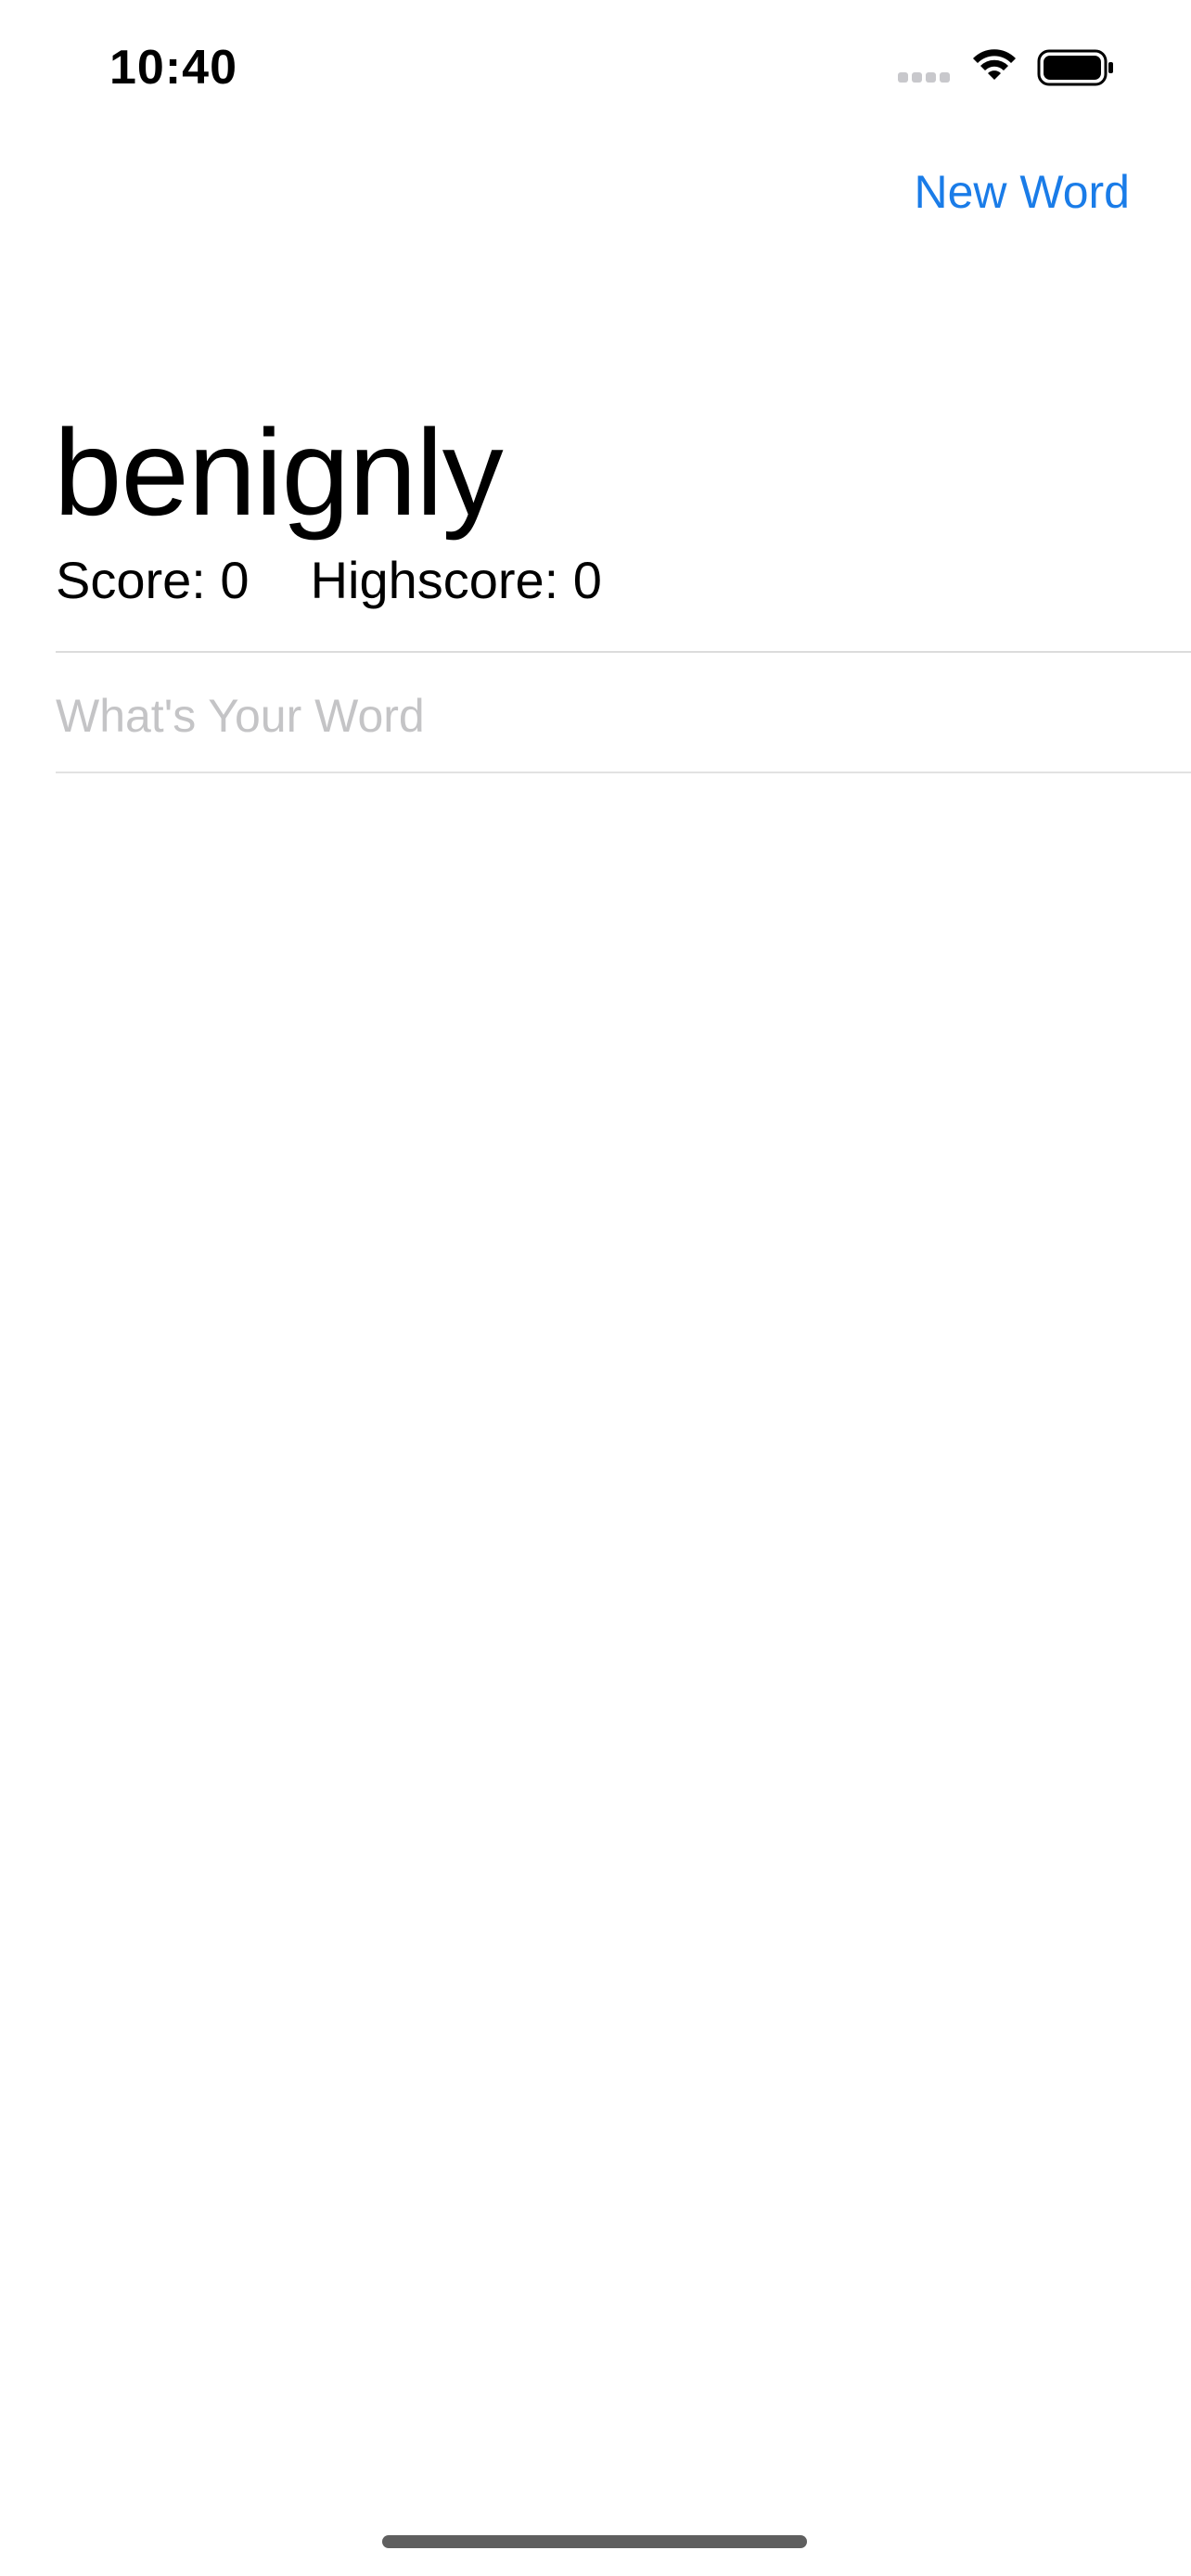 The width and height of the screenshot is (1191, 2576). I want to click on highscore-label: Highscore: 0, so click(456, 580).